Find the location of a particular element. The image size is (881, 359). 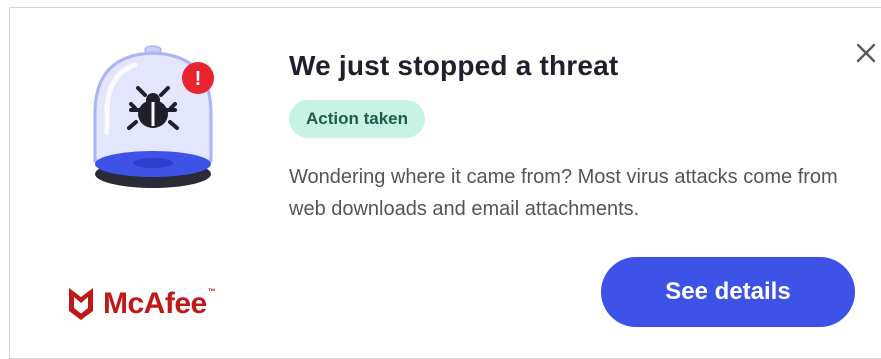

alert-badge-icon: ! is located at coordinates (198, 78).